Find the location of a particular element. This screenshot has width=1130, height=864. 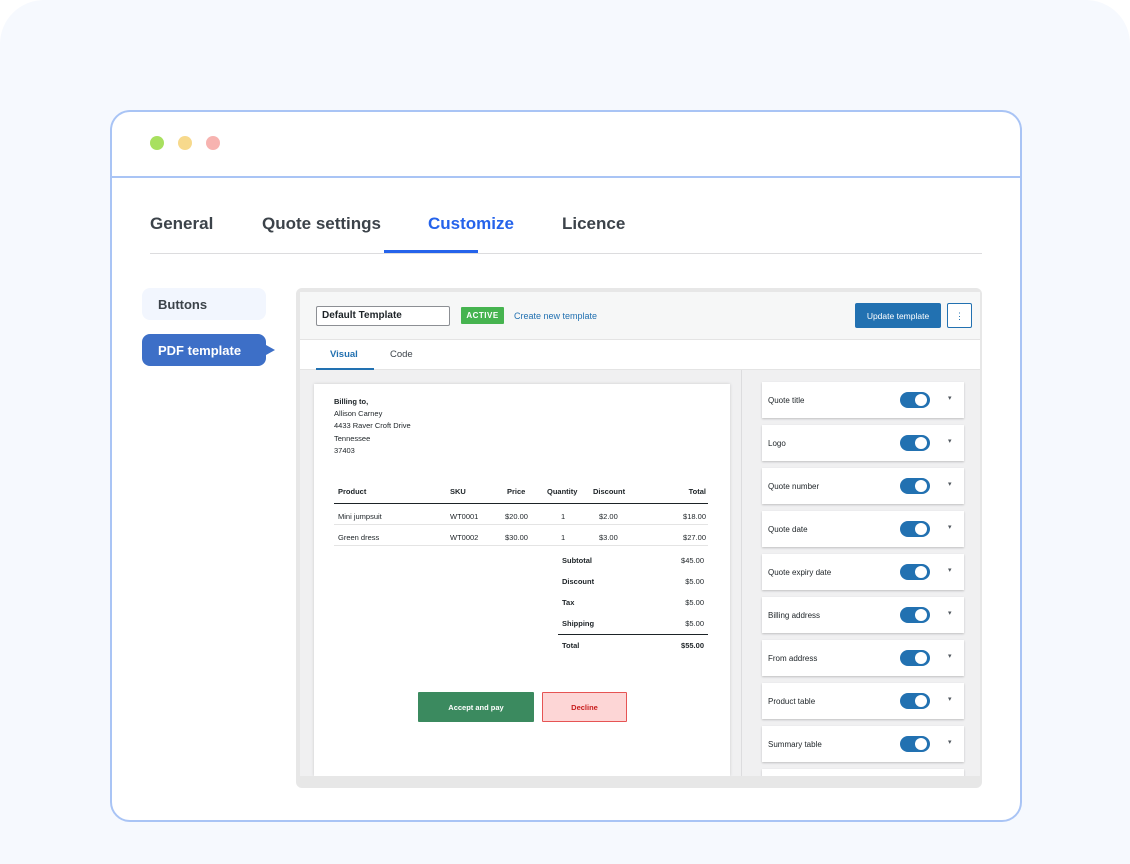

editor-subtabs: Visual Code is located at coordinates (640, 355).